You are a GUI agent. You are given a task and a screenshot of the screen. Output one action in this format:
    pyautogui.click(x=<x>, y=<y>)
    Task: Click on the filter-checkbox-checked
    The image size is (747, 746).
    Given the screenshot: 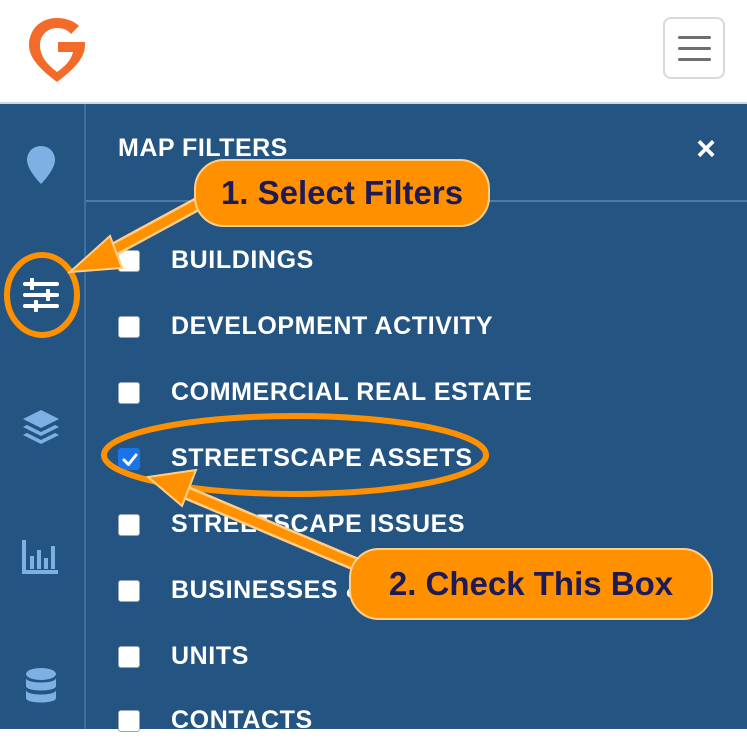 What is the action you would take?
    pyautogui.click(x=129, y=459)
    